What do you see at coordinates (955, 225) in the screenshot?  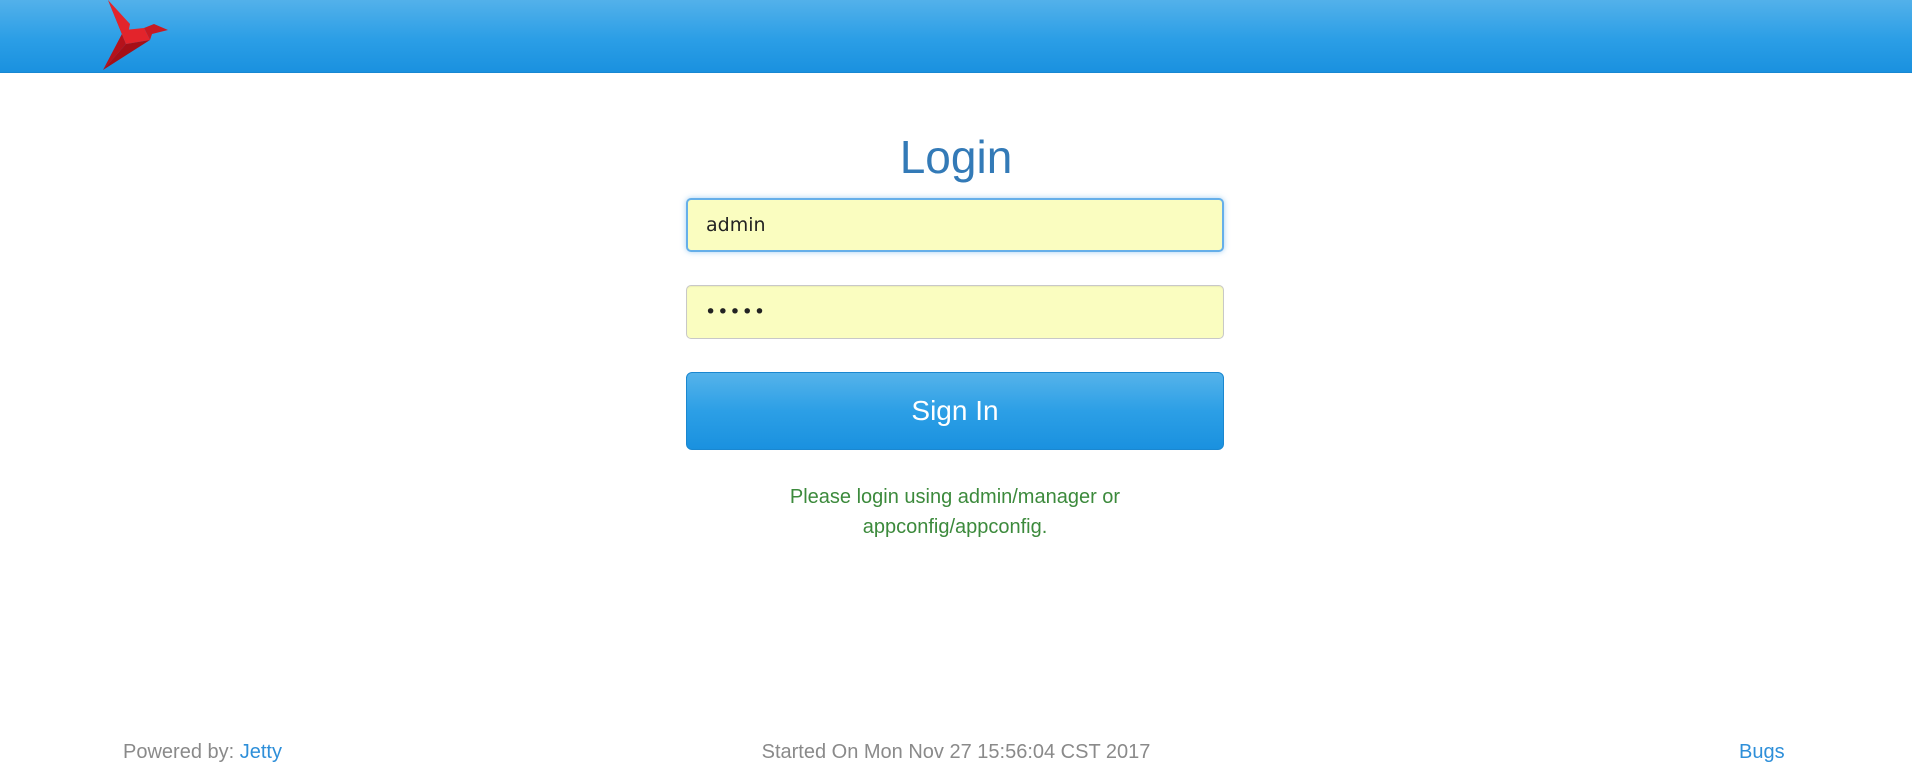 I see `username-input` at bounding box center [955, 225].